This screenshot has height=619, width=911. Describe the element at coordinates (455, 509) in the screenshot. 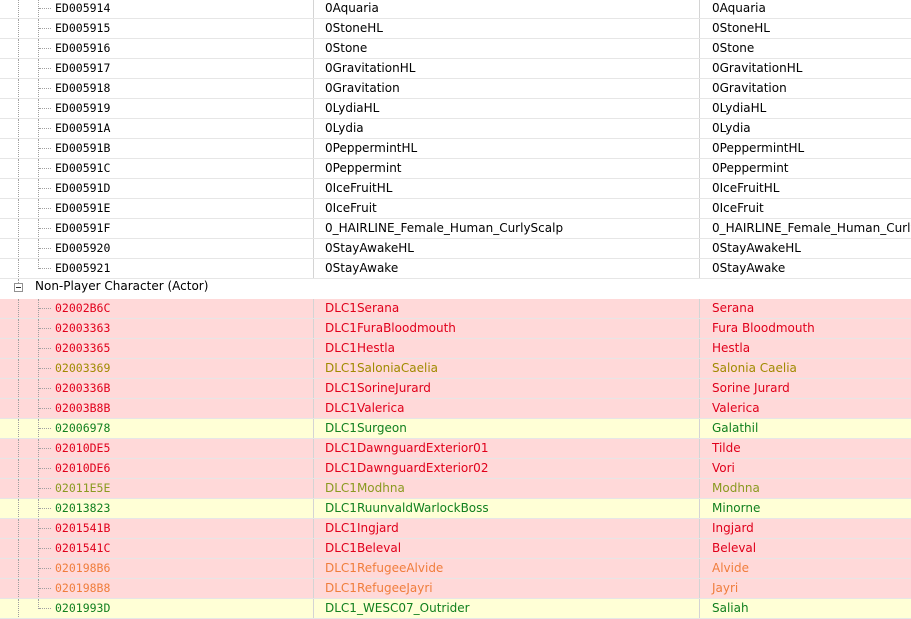

I see `table-row: 02013823 DLC1RuunvaldWarlockBoss Minorne` at that location.